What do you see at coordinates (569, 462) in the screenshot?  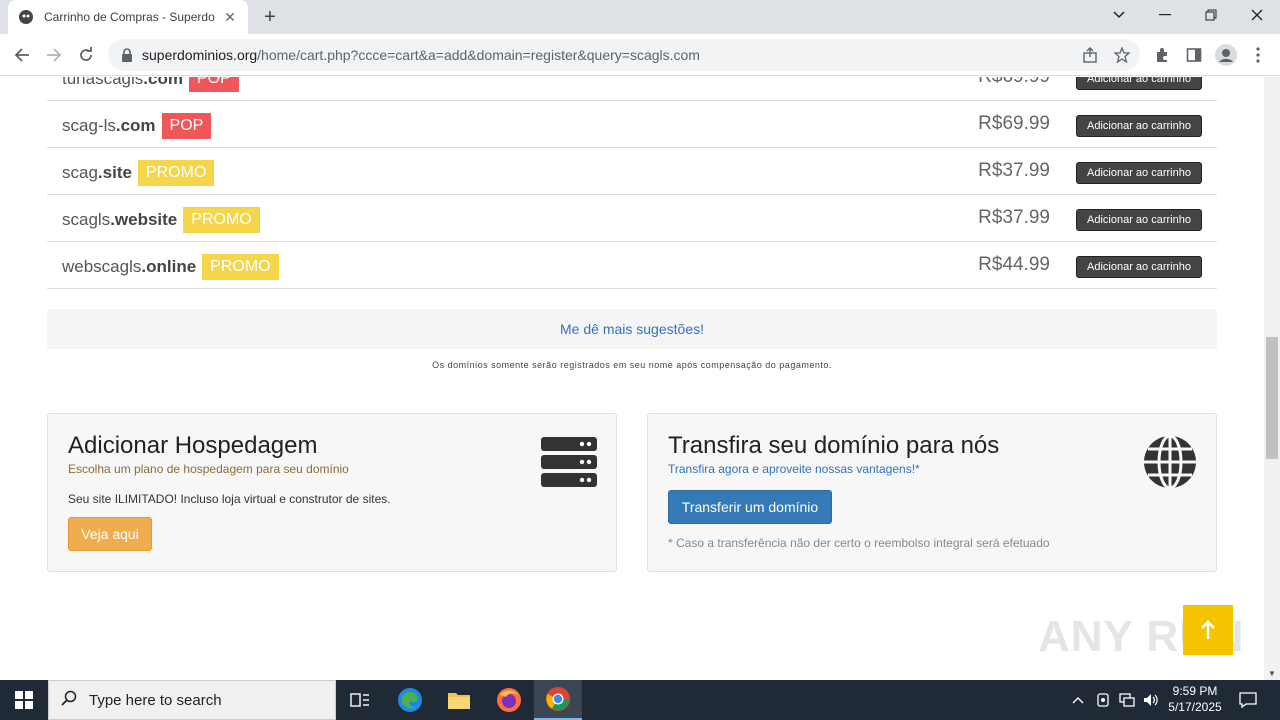 I see `server-icon` at bounding box center [569, 462].